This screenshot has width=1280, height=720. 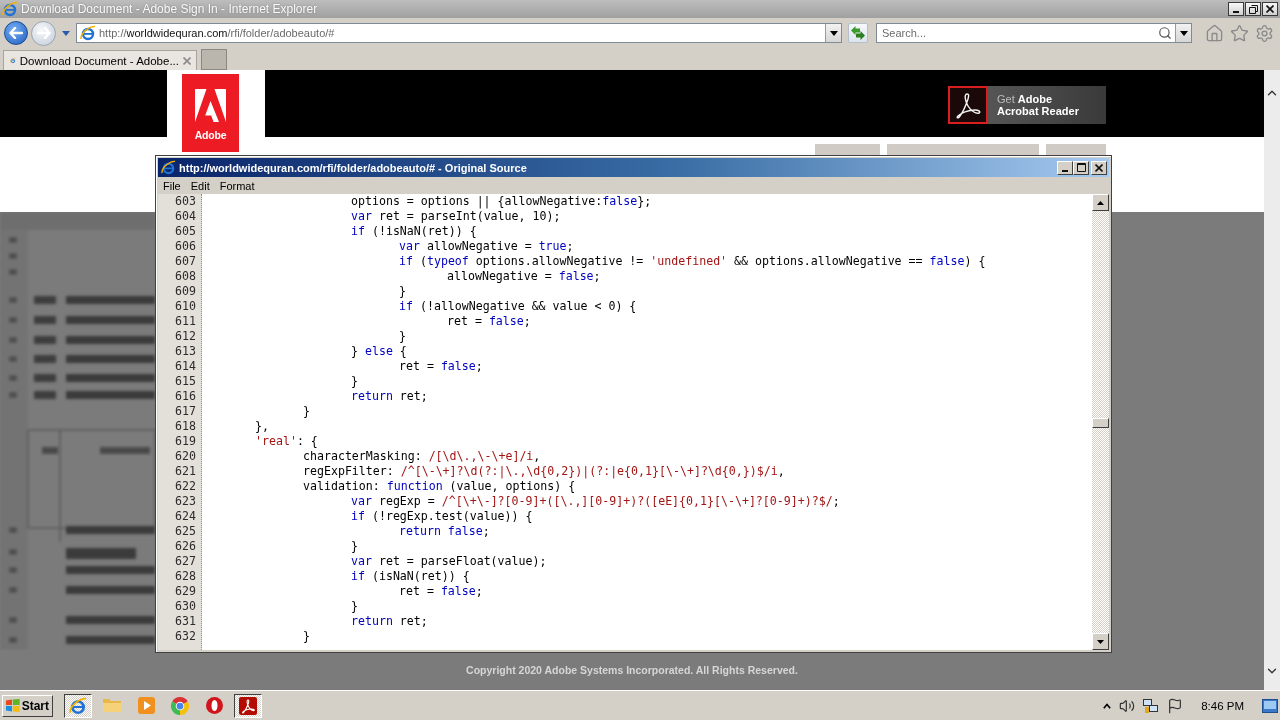 What do you see at coordinates (185, 321) in the screenshot?
I see `line-number: 611` at bounding box center [185, 321].